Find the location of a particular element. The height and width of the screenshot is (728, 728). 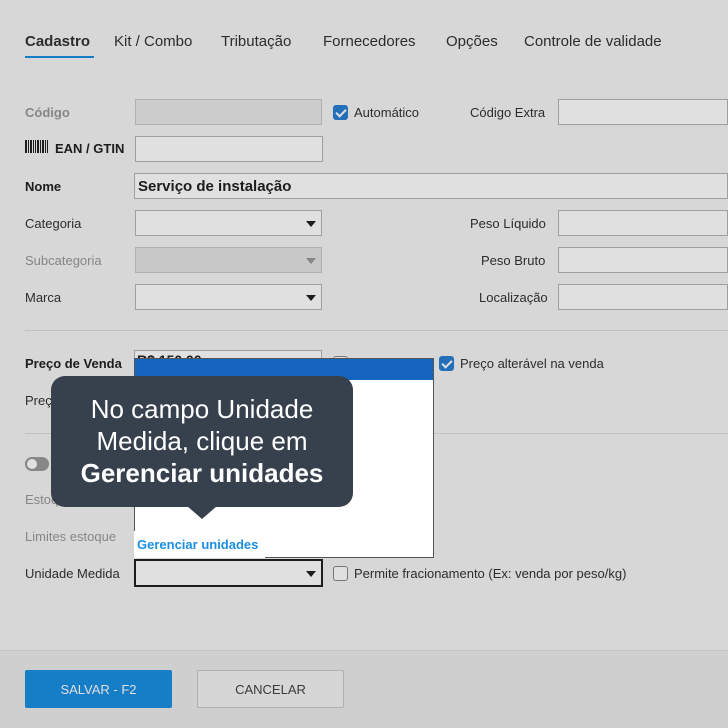

peso-liquido-input is located at coordinates (643, 223).